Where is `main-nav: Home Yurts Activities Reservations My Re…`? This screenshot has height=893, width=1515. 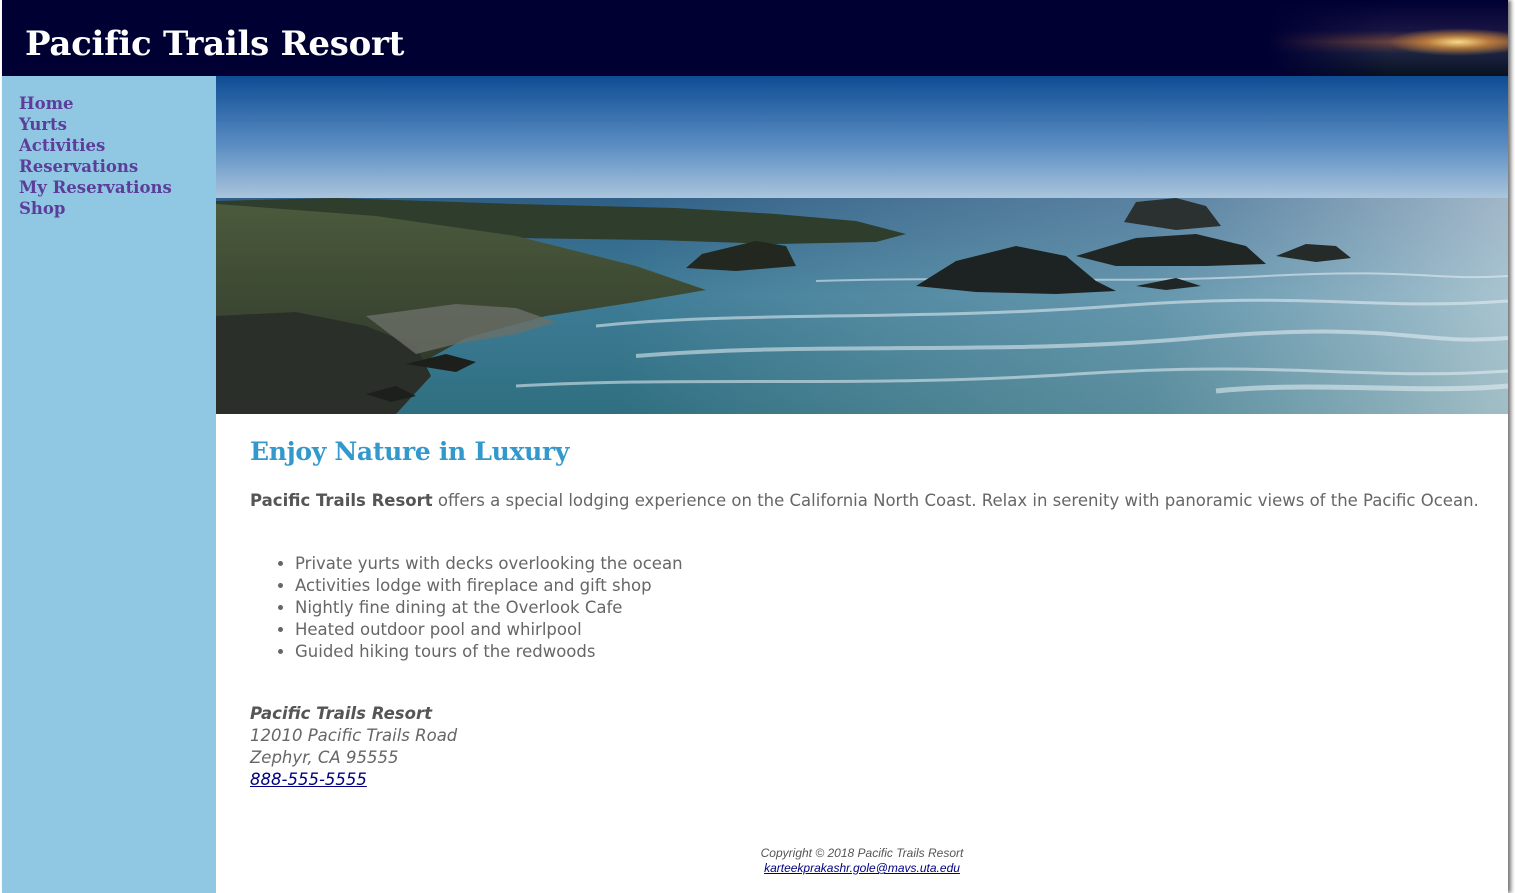 main-nav: Home Yurts Activities Reservations My Re… is located at coordinates (114, 156).